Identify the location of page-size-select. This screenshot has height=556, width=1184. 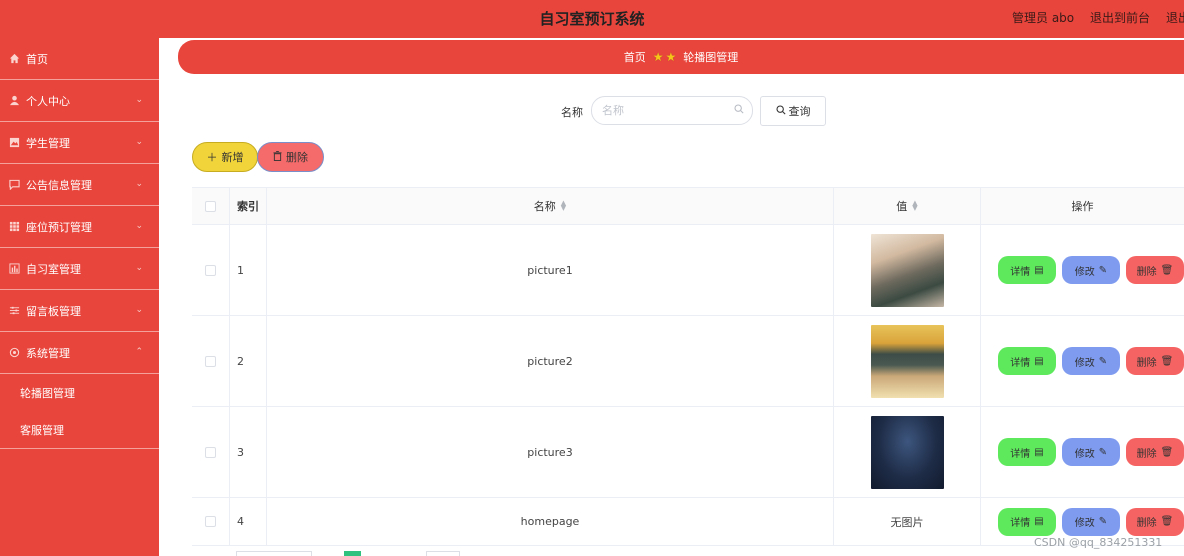
(274, 553).